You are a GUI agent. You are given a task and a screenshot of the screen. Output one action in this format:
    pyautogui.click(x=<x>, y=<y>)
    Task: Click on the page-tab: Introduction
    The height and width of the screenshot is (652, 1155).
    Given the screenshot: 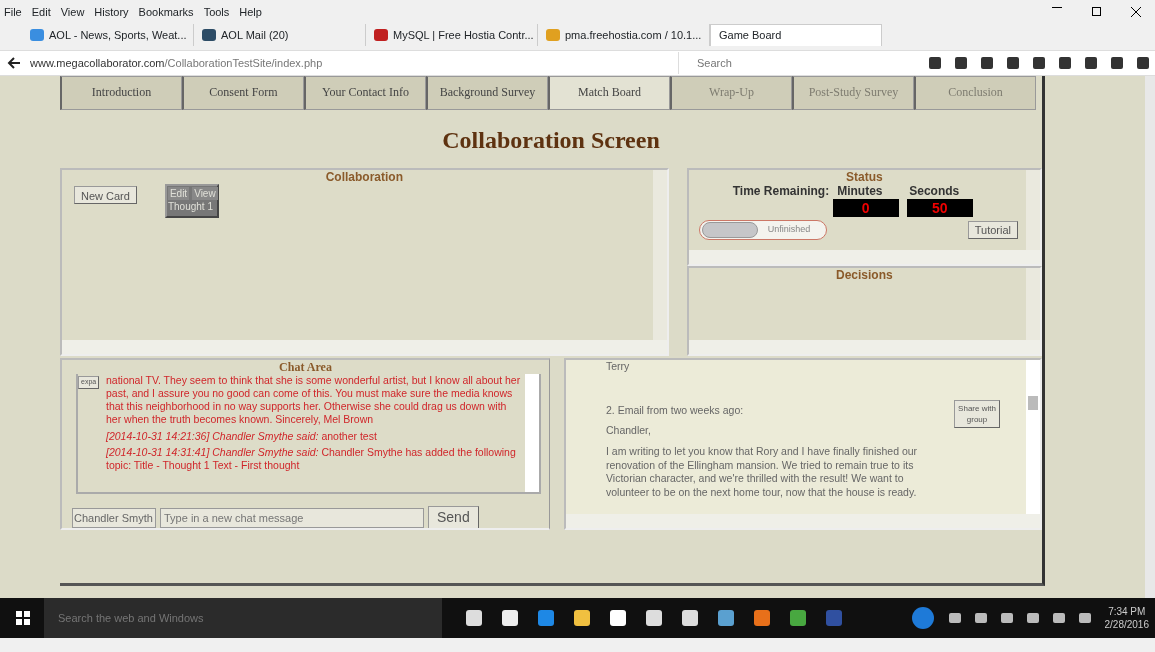 What is the action you would take?
    pyautogui.click(x=121, y=93)
    